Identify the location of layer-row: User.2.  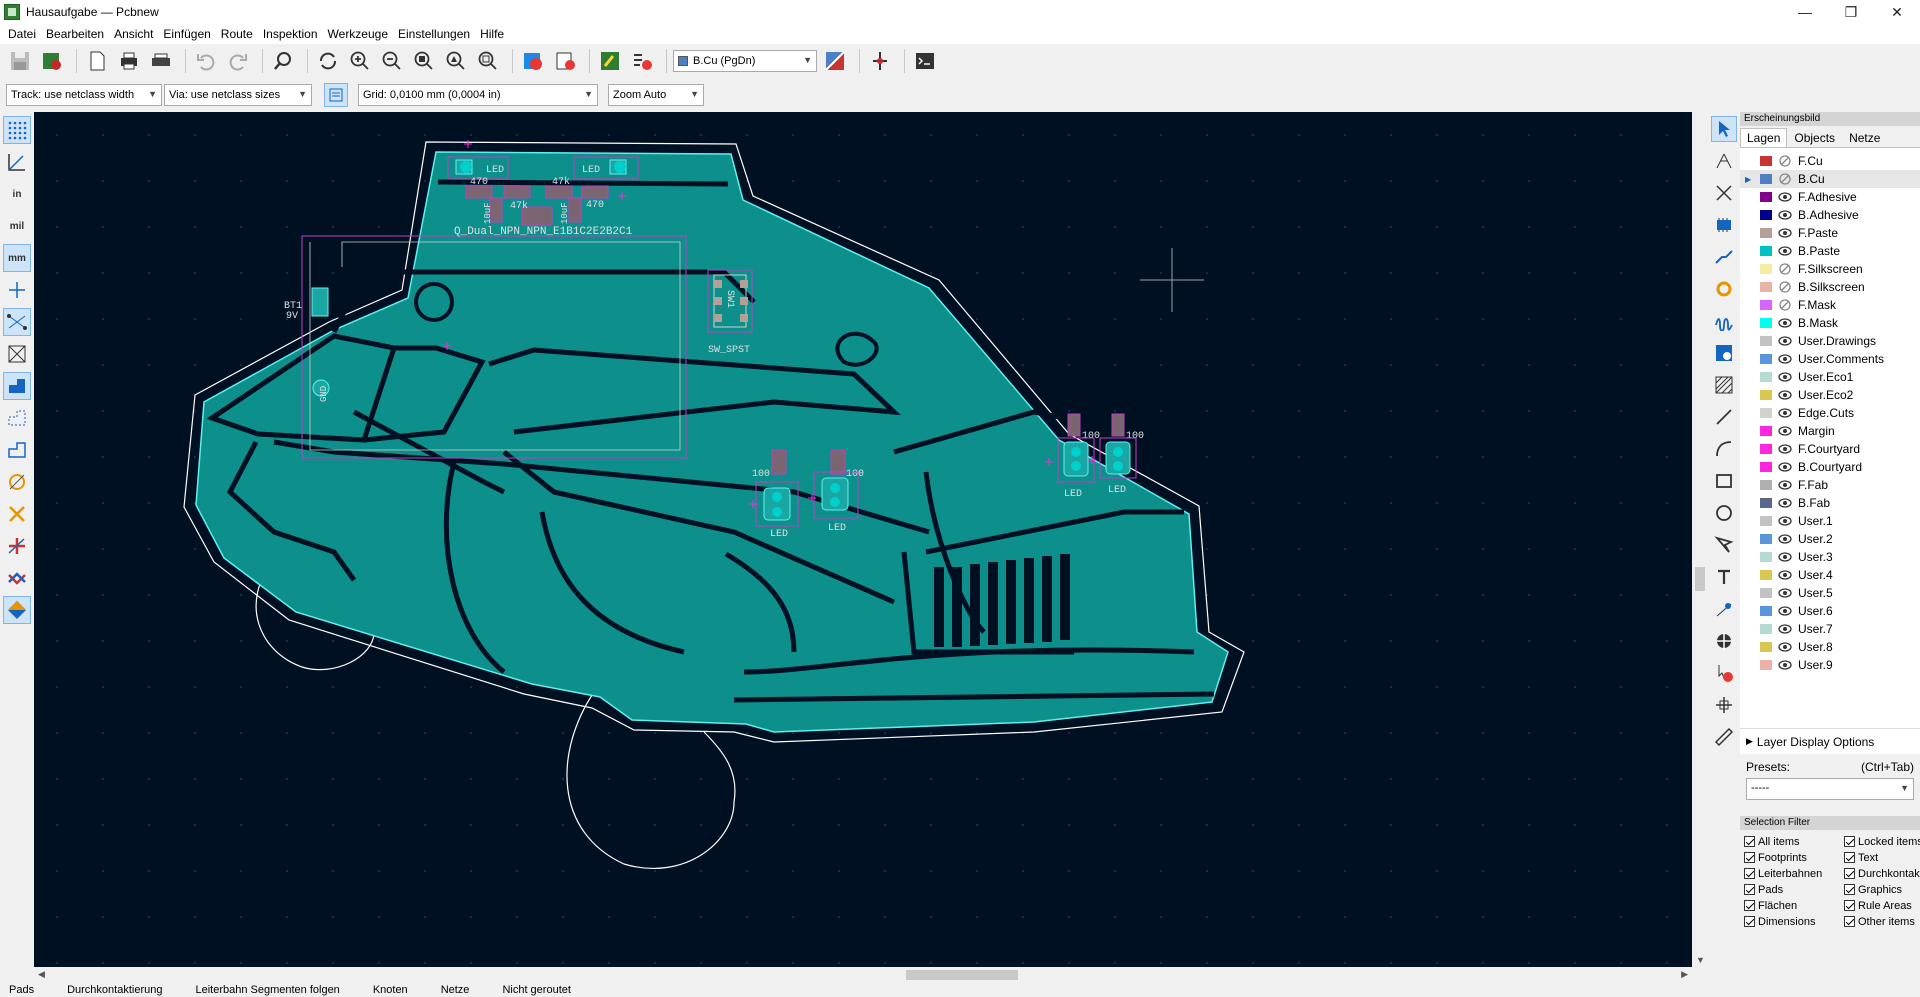
(1830, 539).